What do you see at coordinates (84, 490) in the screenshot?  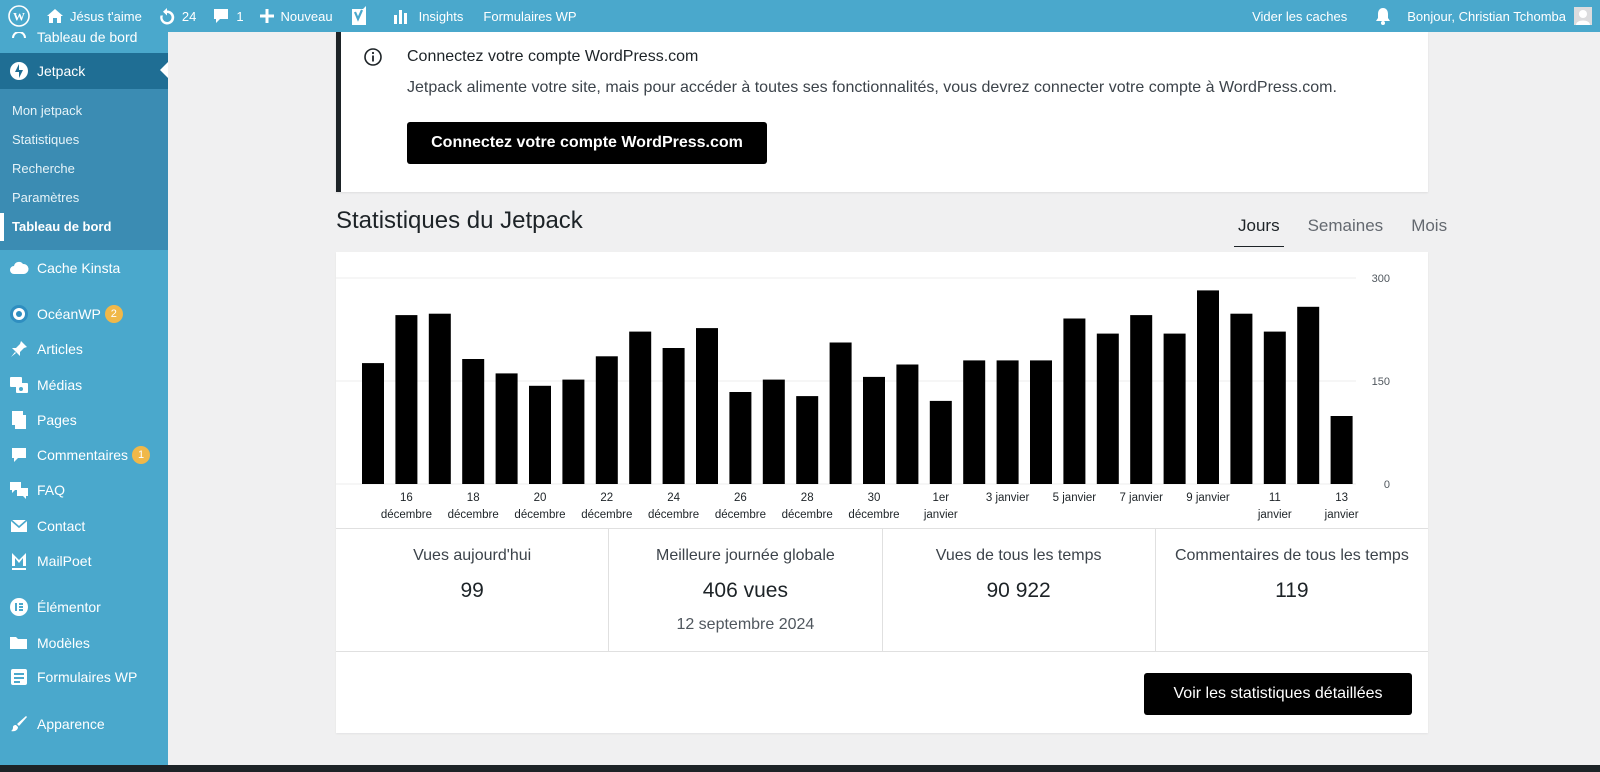 I see `sidebar-item-faq: FAQ` at bounding box center [84, 490].